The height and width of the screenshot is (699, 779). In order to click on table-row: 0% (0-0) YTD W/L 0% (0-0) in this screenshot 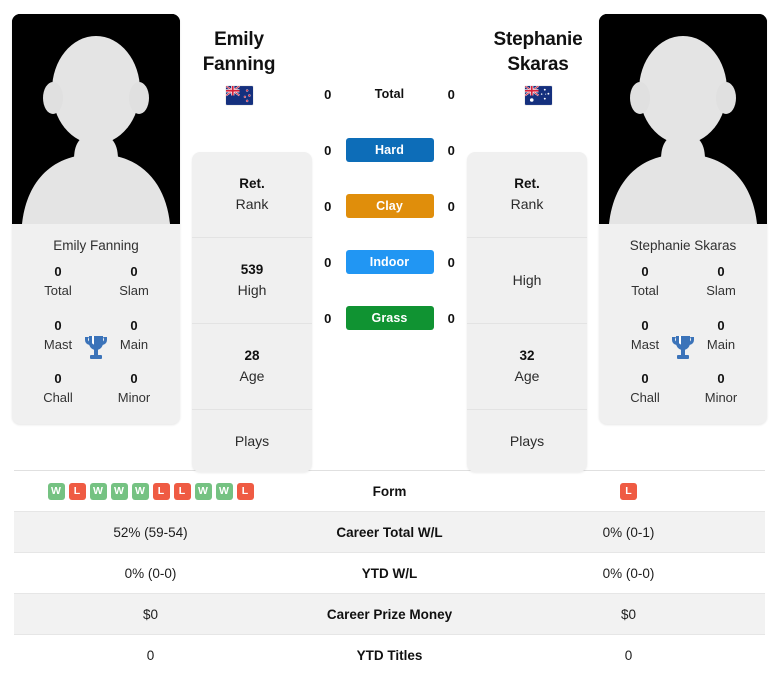, I will do `click(389, 573)`.